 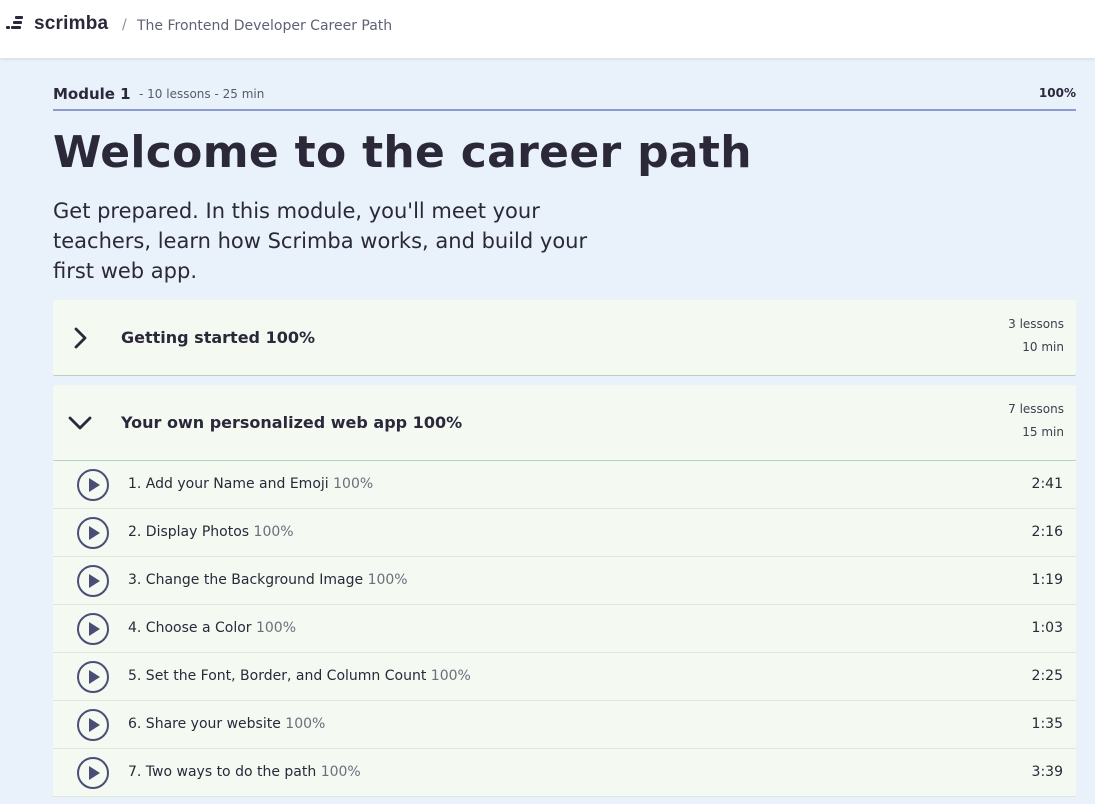 What do you see at coordinates (564, 97) in the screenshot?
I see `module-header: Module 1 - 10 lessons - 25 min 100%` at bounding box center [564, 97].